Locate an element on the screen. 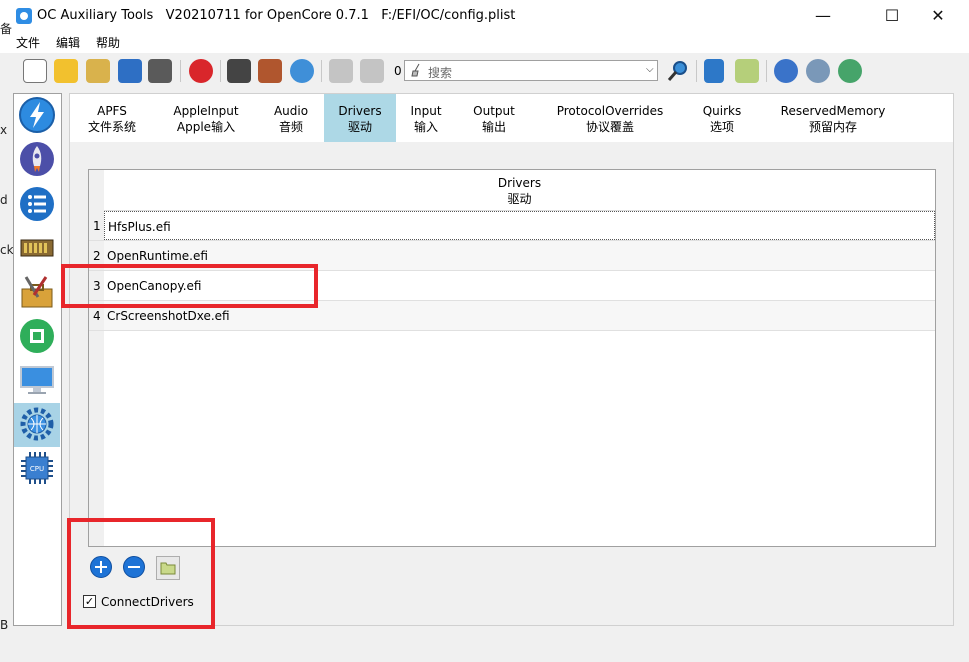 The height and width of the screenshot is (662, 969). tab-input: Input 输入 is located at coordinates (426, 118).